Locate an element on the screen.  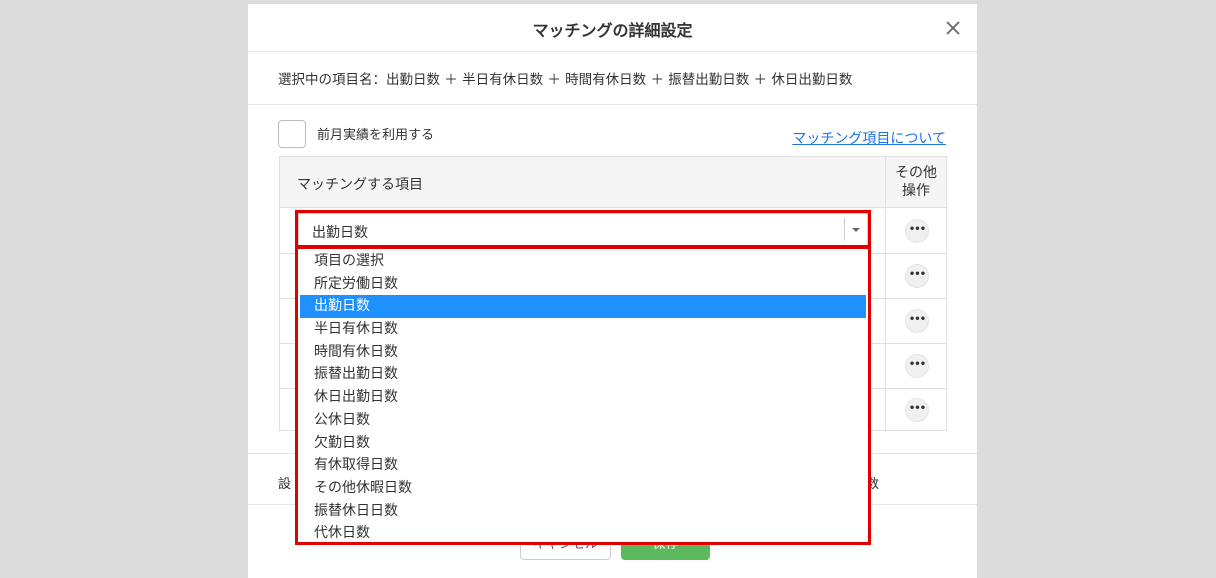
divider is located at coordinates (612, 104).